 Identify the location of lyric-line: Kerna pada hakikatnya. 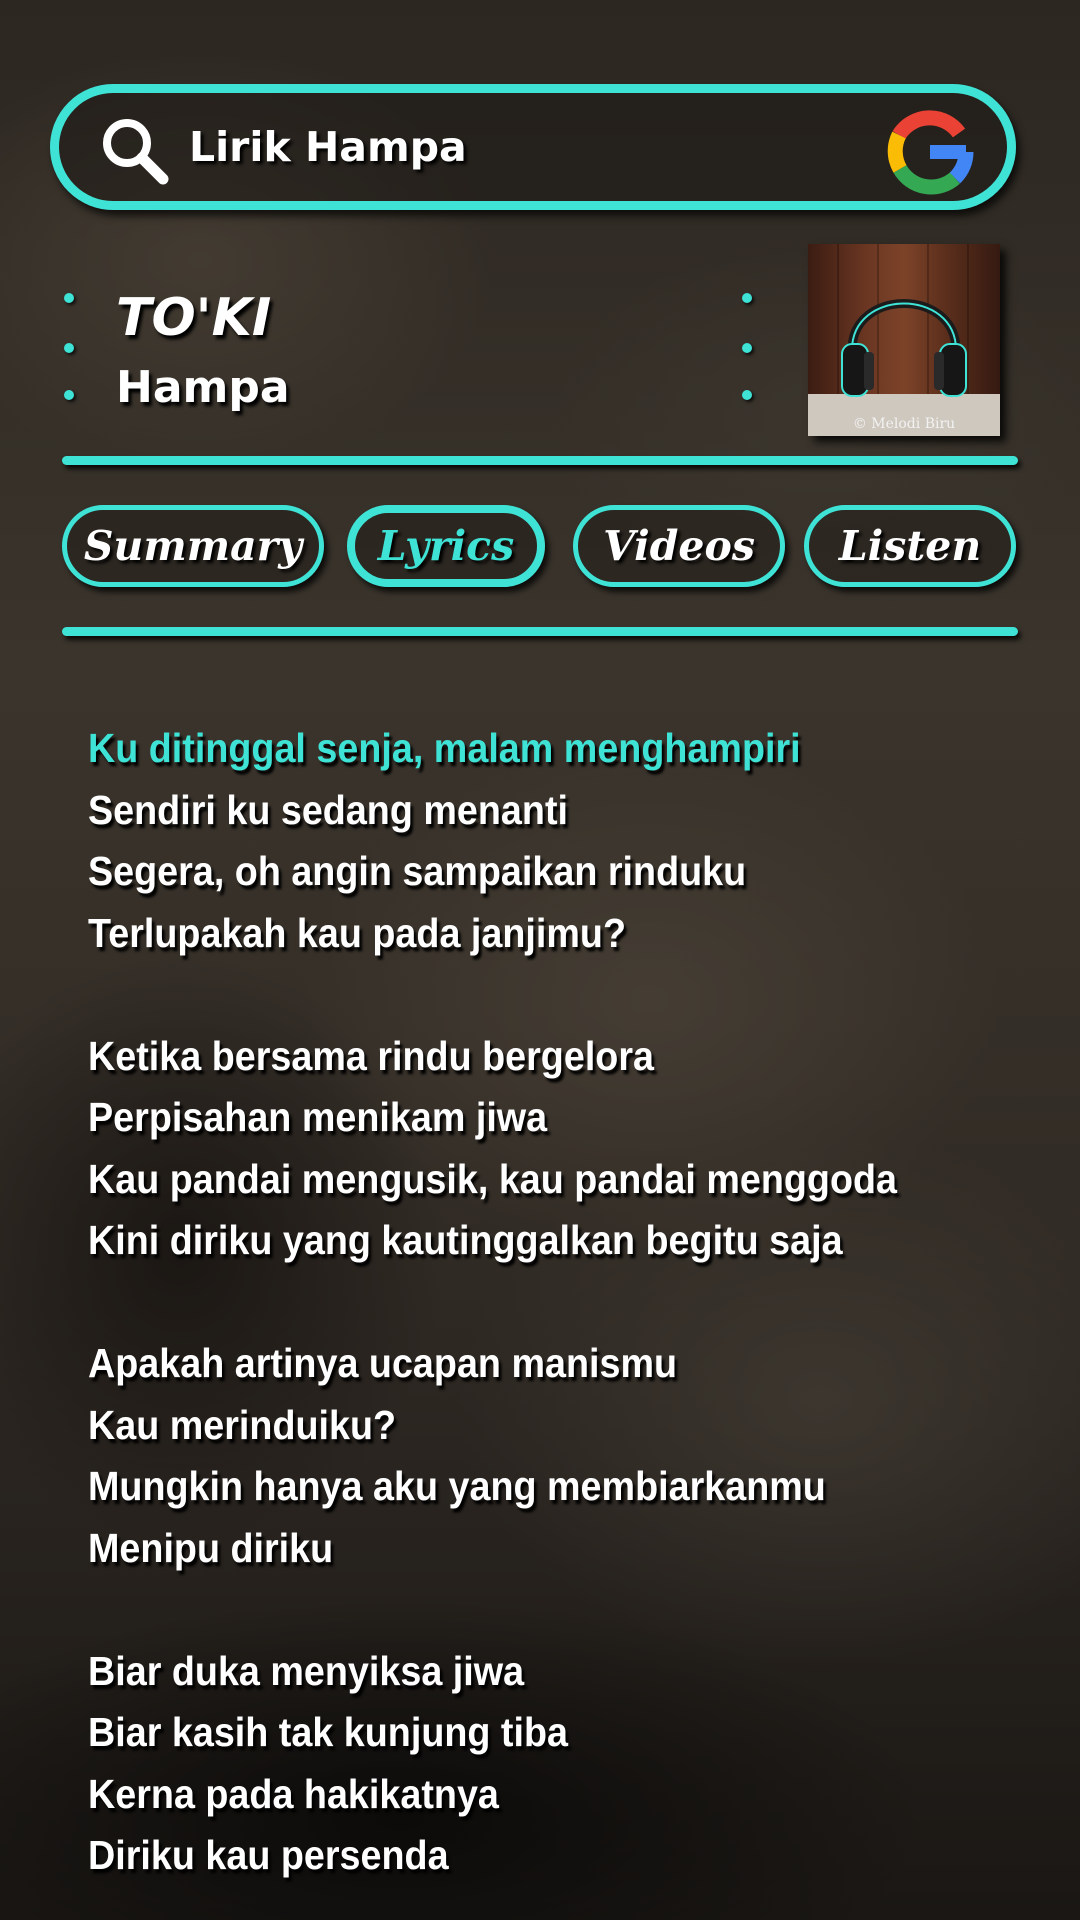
(293, 1793).